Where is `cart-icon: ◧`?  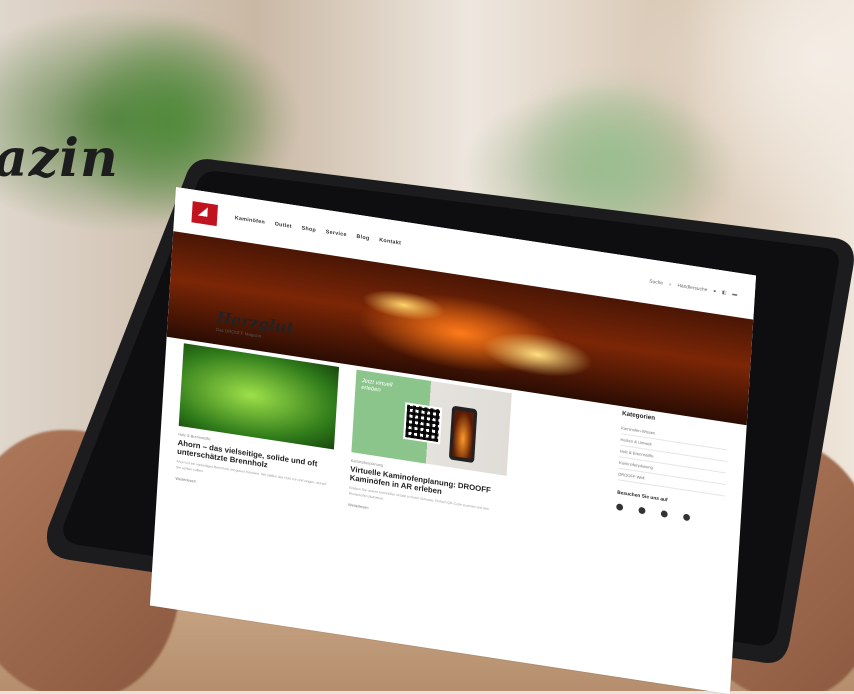 cart-icon: ◧ is located at coordinates (724, 293).